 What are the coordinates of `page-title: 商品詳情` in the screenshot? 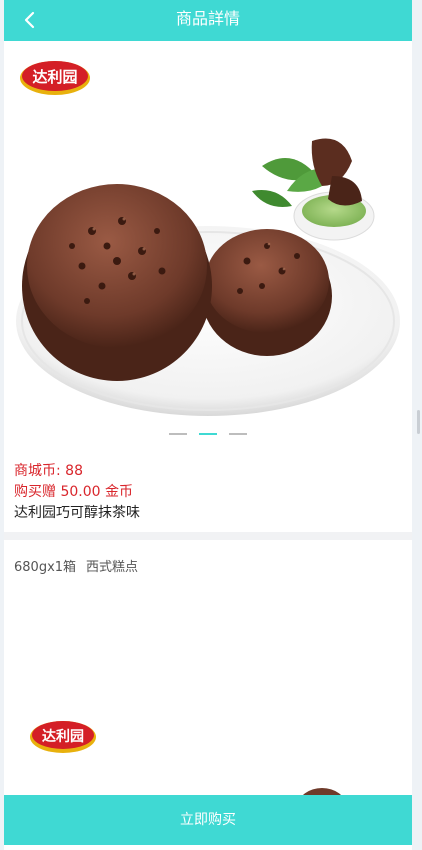 It's located at (207, 18).